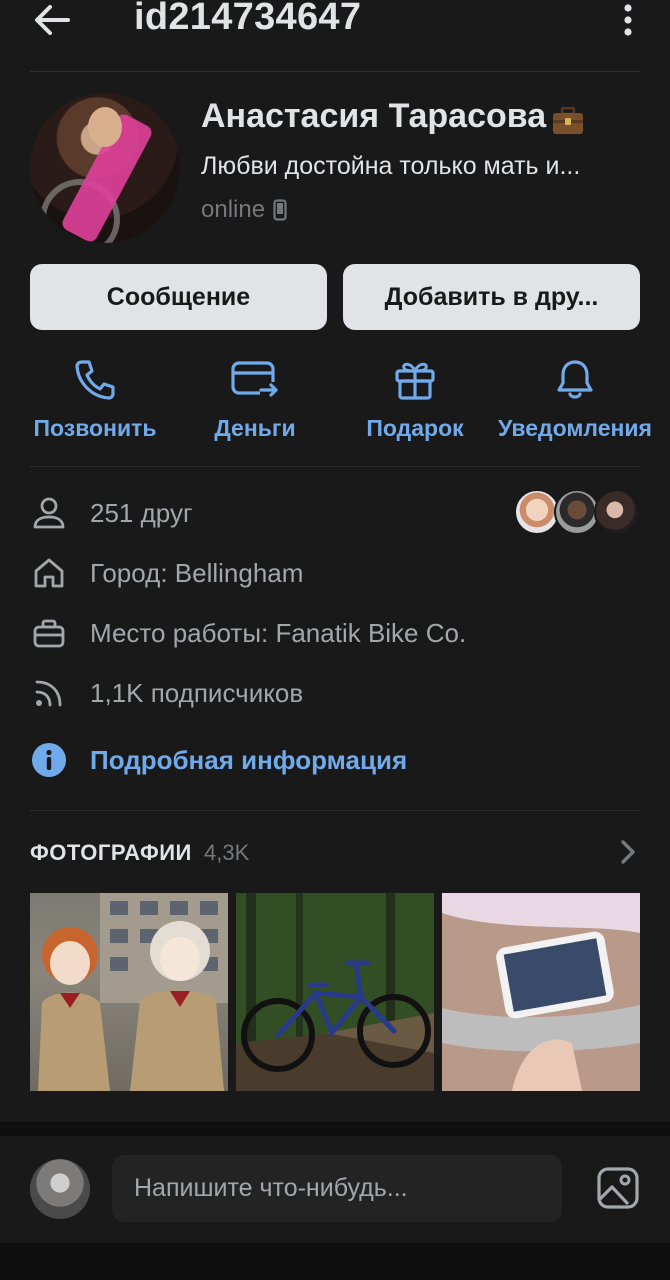 The height and width of the screenshot is (1280, 670). Describe the element at coordinates (617, 512) in the screenshot. I see `friend-avatar` at that location.